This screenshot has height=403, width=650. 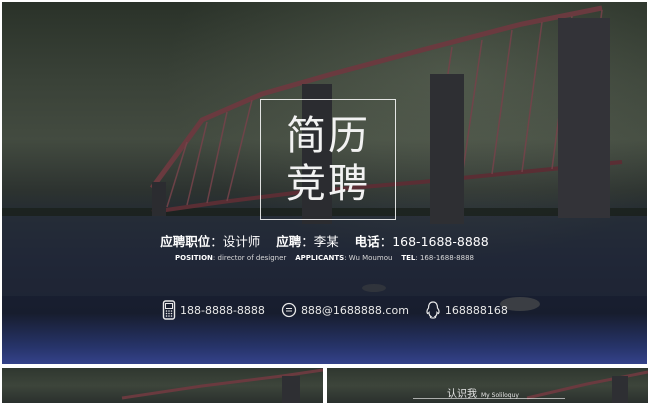 I want to click on contact-mobile: 188-8888-8888, so click(x=213, y=310).